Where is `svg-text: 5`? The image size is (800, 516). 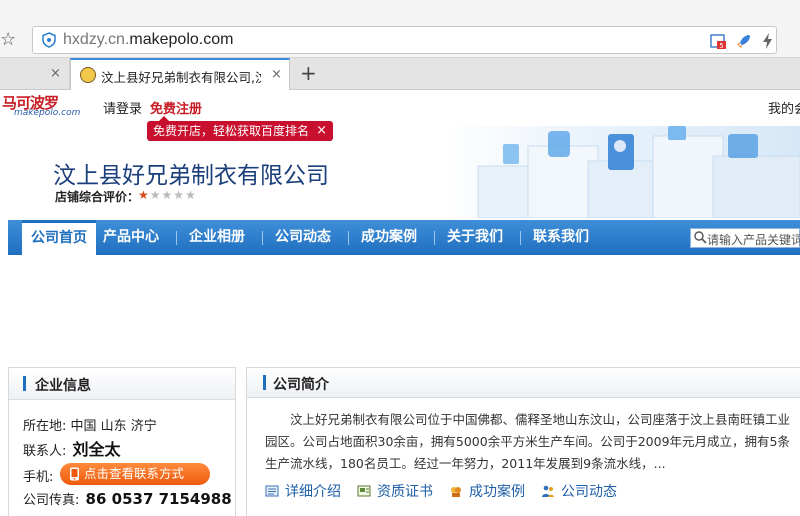
svg-text: 5 is located at coordinates (721, 46).